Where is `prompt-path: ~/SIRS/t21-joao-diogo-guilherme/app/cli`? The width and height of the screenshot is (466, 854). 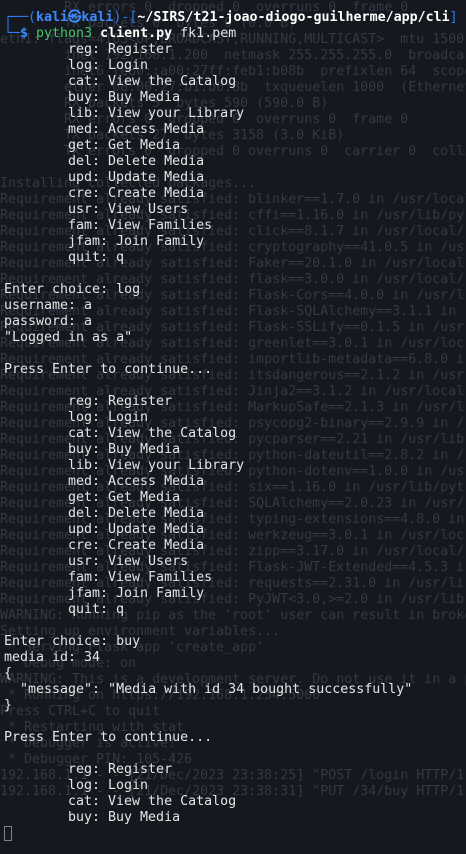
prompt-path: ~/SIRS/t21-joao-diogo-guilherme/app/cli is located at coordinates (293, 17).